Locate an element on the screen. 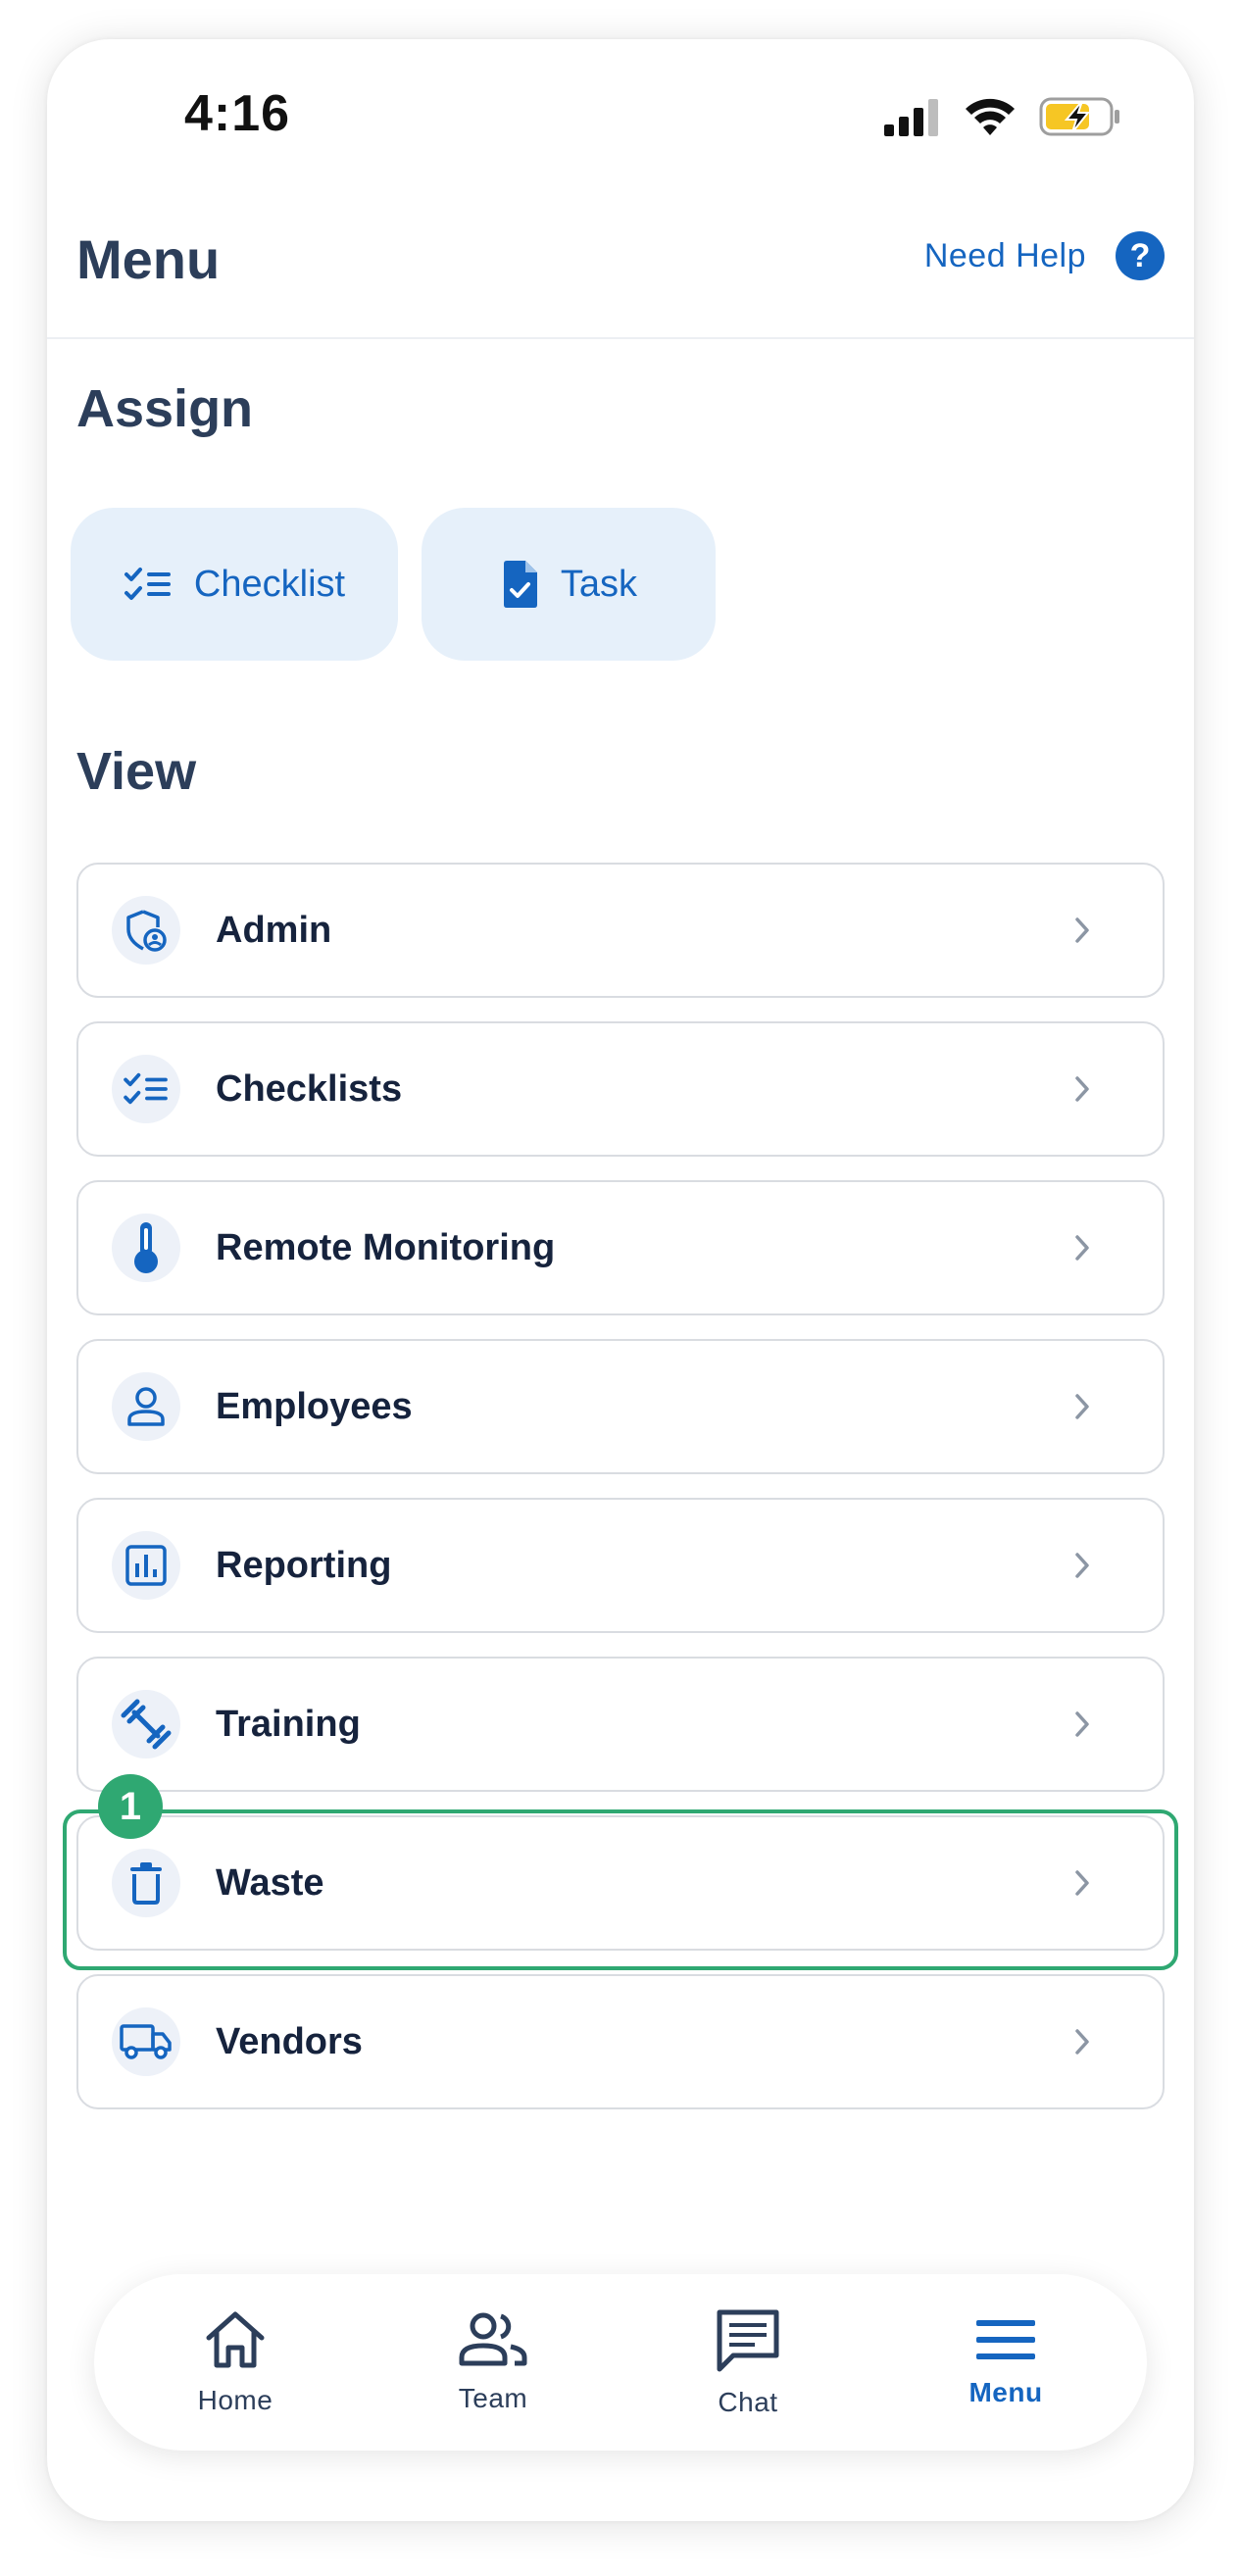 The image size is (1241, 2576). menu-item-label: Training is located at coordinates (289, 1724).